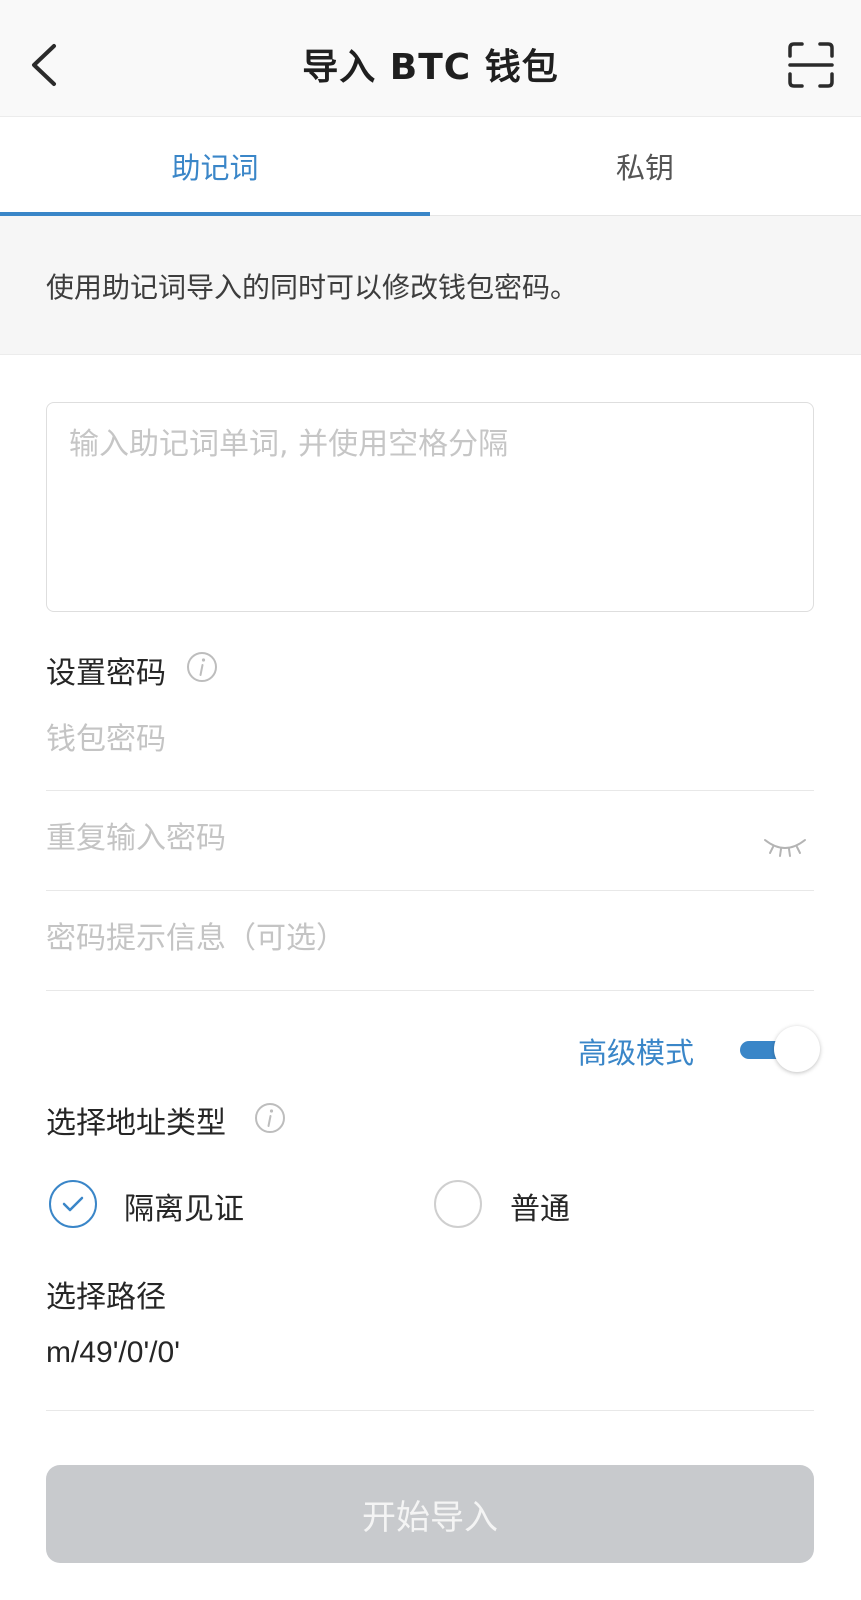 The width and height of the screenshot is (861, 1600). Describe the element at coordinates (811, 65) in the screenshot. I see `scan-icon` at that location.